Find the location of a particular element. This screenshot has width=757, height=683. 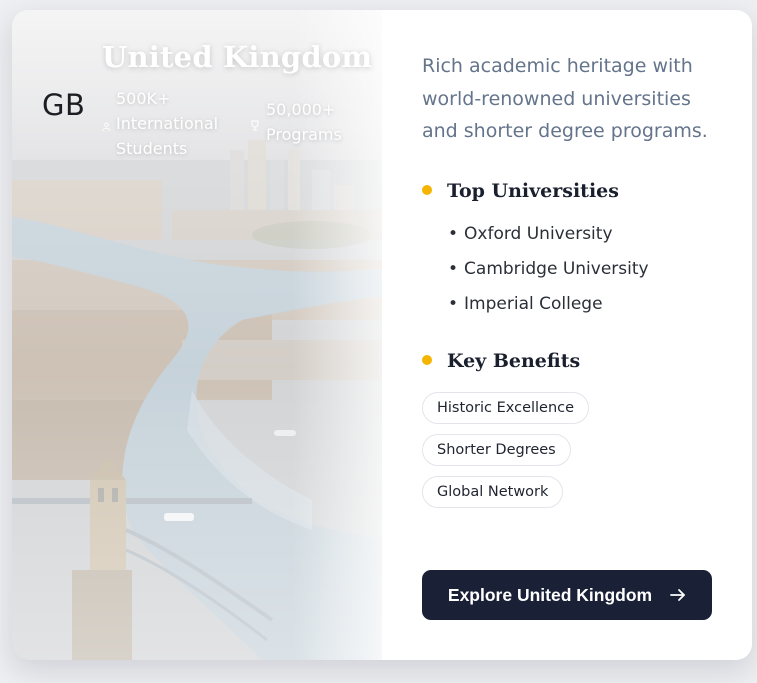

stat-students: 500K+ International Students is located at coordinates (179, 123).